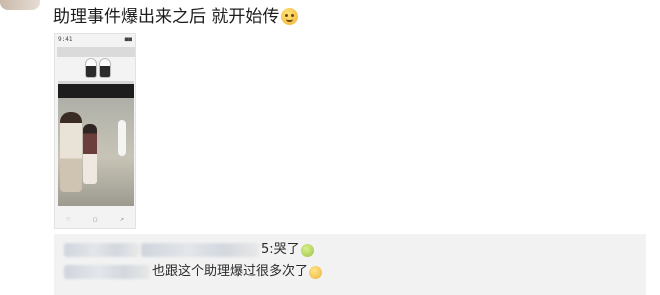  I want to click on face-emoji-icon, so click(290, 16).